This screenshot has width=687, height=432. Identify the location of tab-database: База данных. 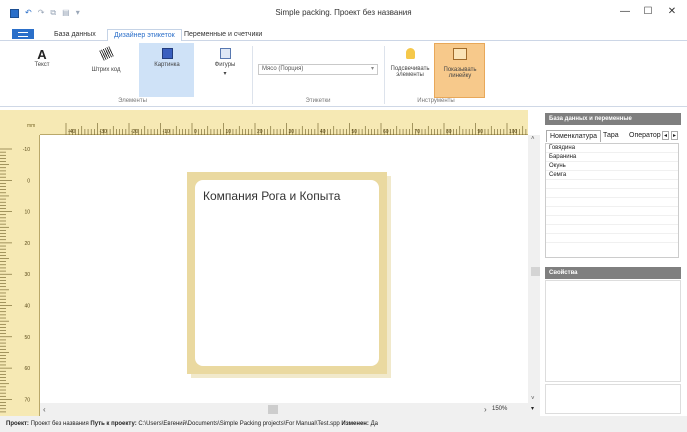
(75, 35).